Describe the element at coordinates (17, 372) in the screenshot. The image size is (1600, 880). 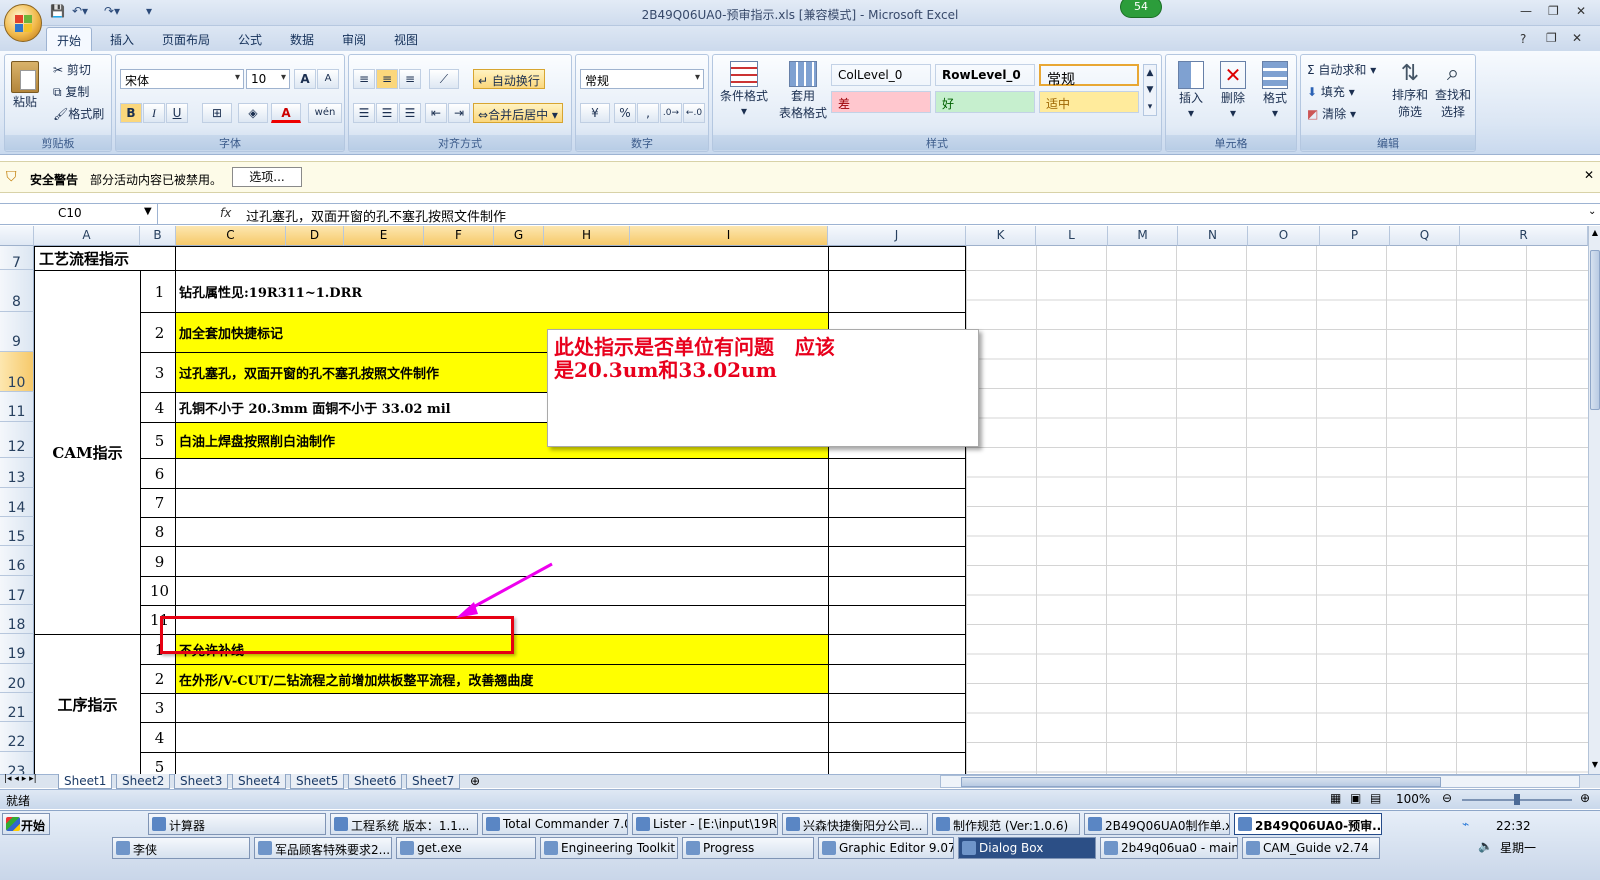
I see `row-header: 10` at that location.